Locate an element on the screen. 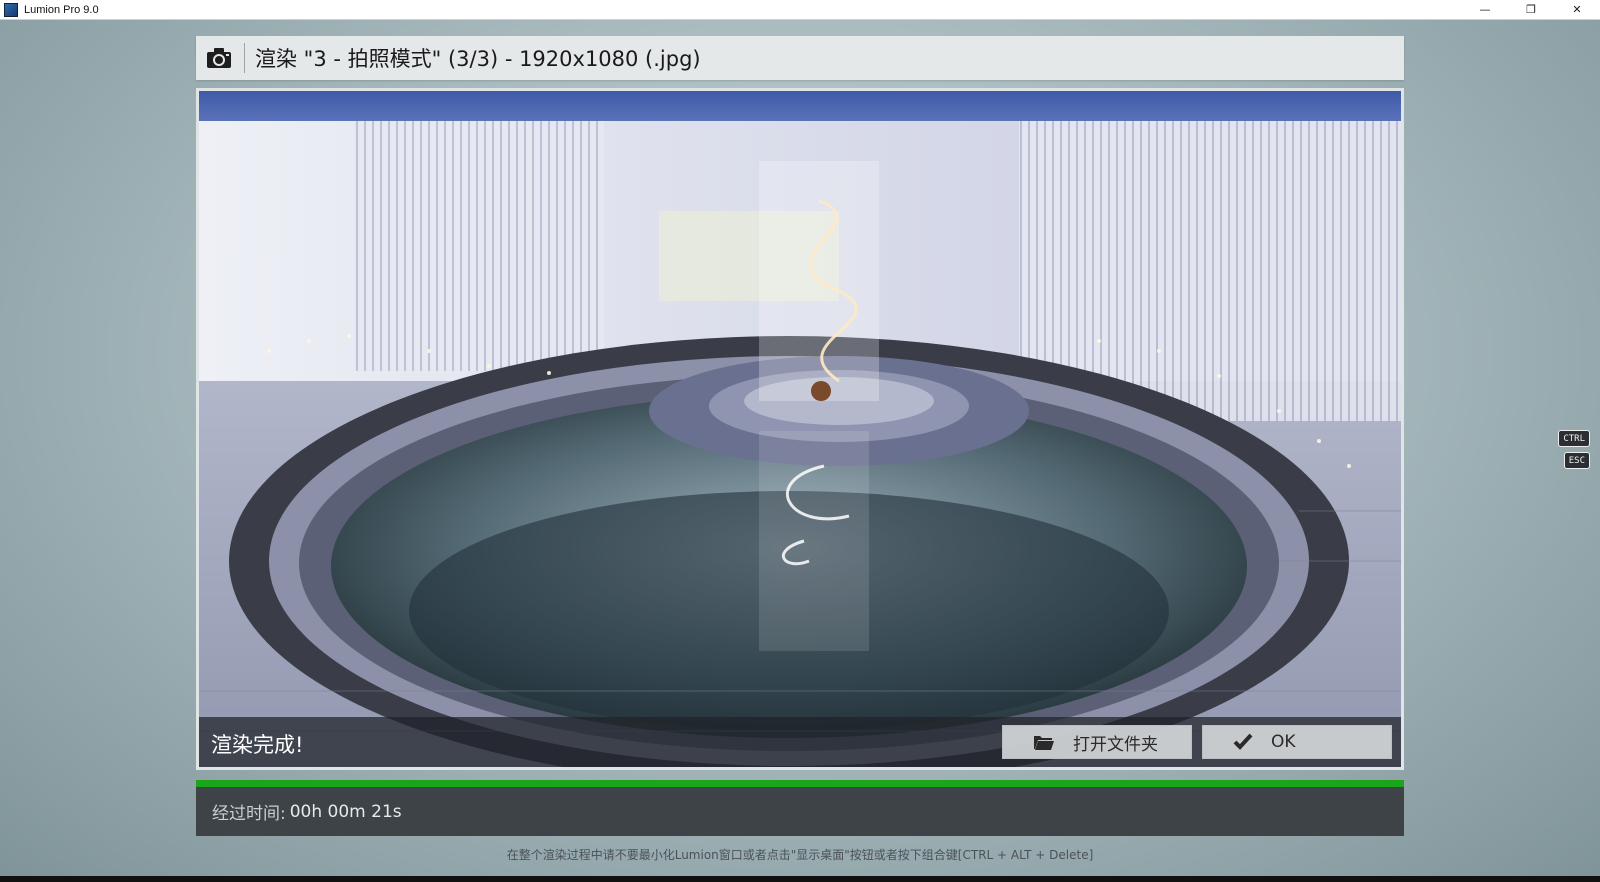 This screenshot has width=1600, height=882. open-folder-label: 打开文件夹 is located at coordinates (1115, 744).